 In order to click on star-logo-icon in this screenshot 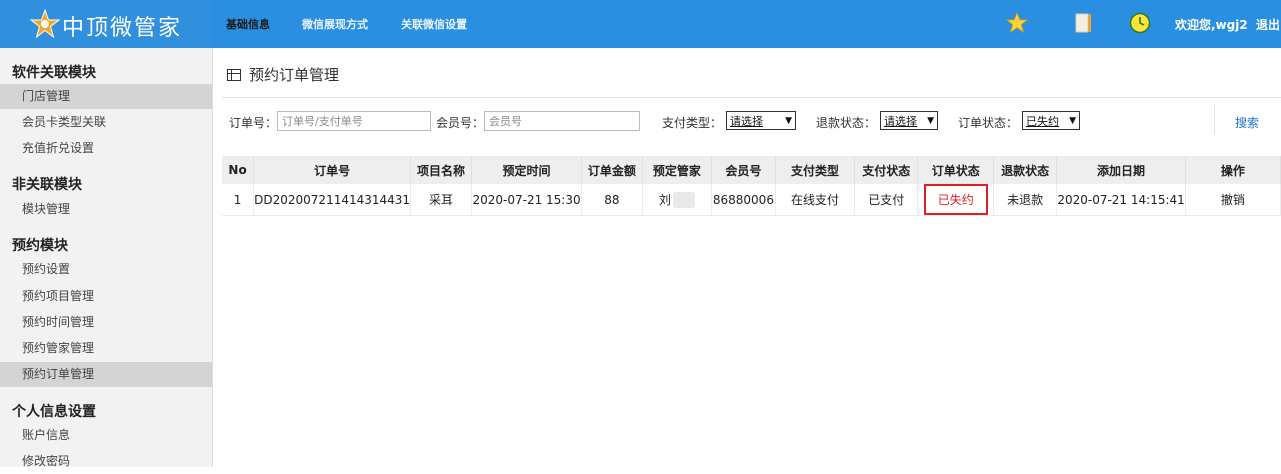, I will do `click(45, 24)`.